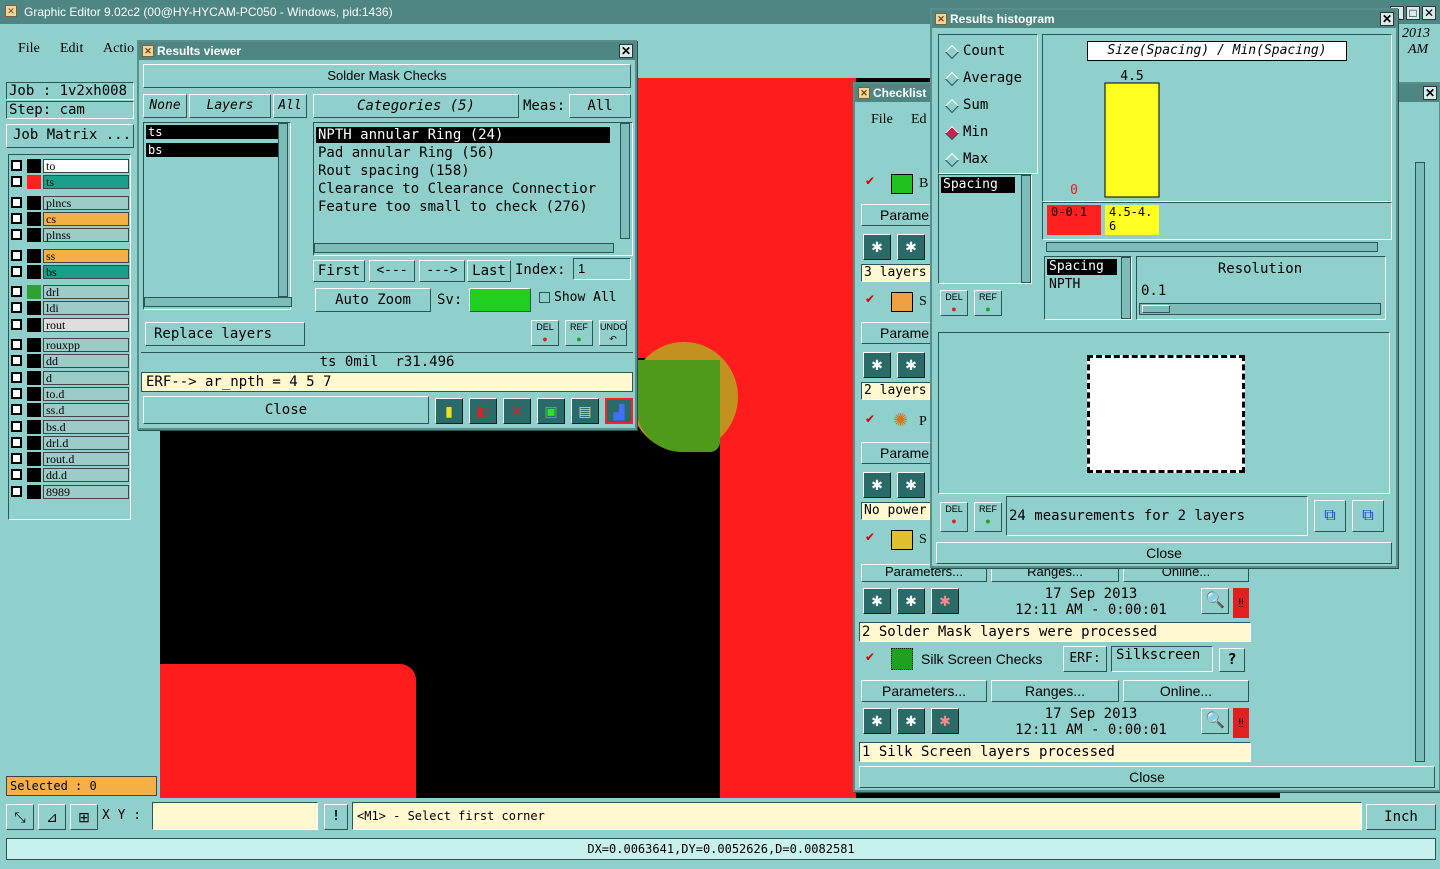  I want to click on run-all-icon: ✱, so click(911, 365).